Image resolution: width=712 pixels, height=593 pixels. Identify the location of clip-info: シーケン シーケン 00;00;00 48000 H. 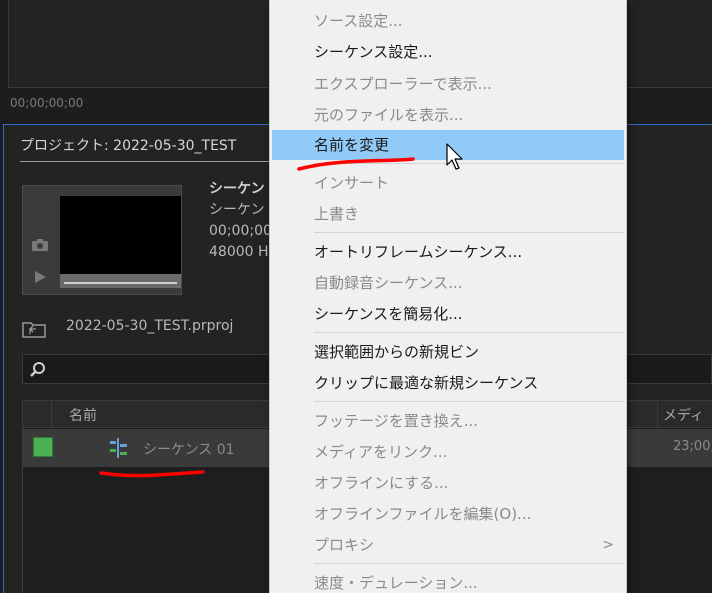
(240, 221).